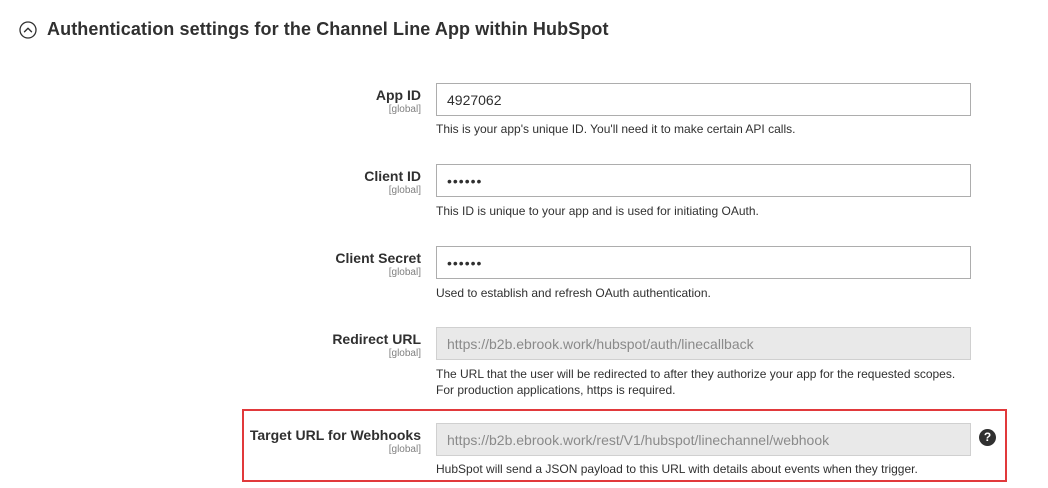  I want to click on app-id-label-cell: App ID [global], so click(398, 101).